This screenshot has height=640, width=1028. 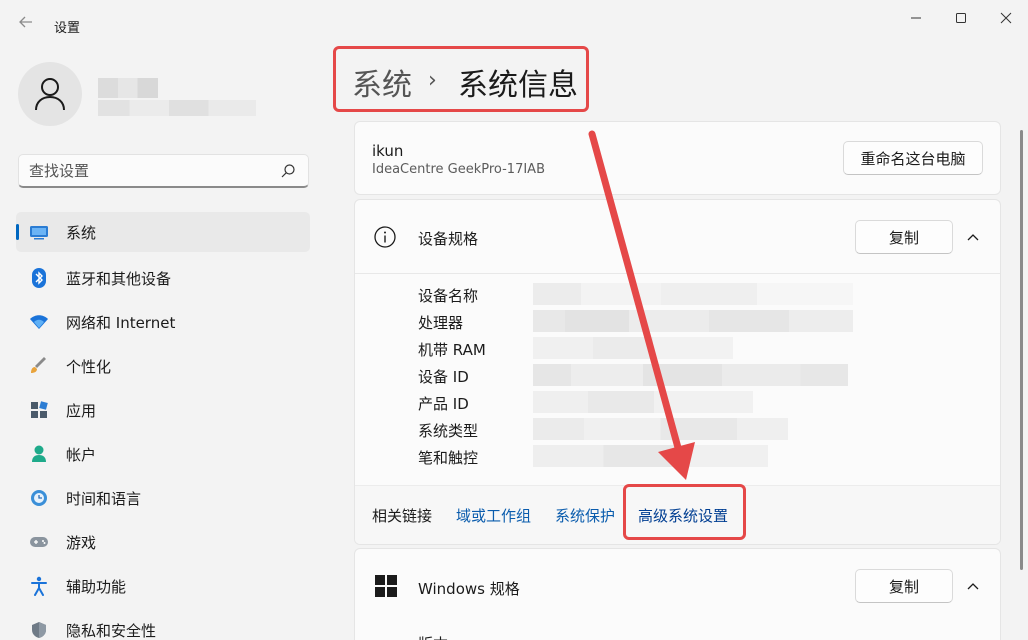 What do you see at coordinates (493, 515) in the screenshot?
I see `link-domain-workgroup: 域或工作组` at bounding box center [493, 515].